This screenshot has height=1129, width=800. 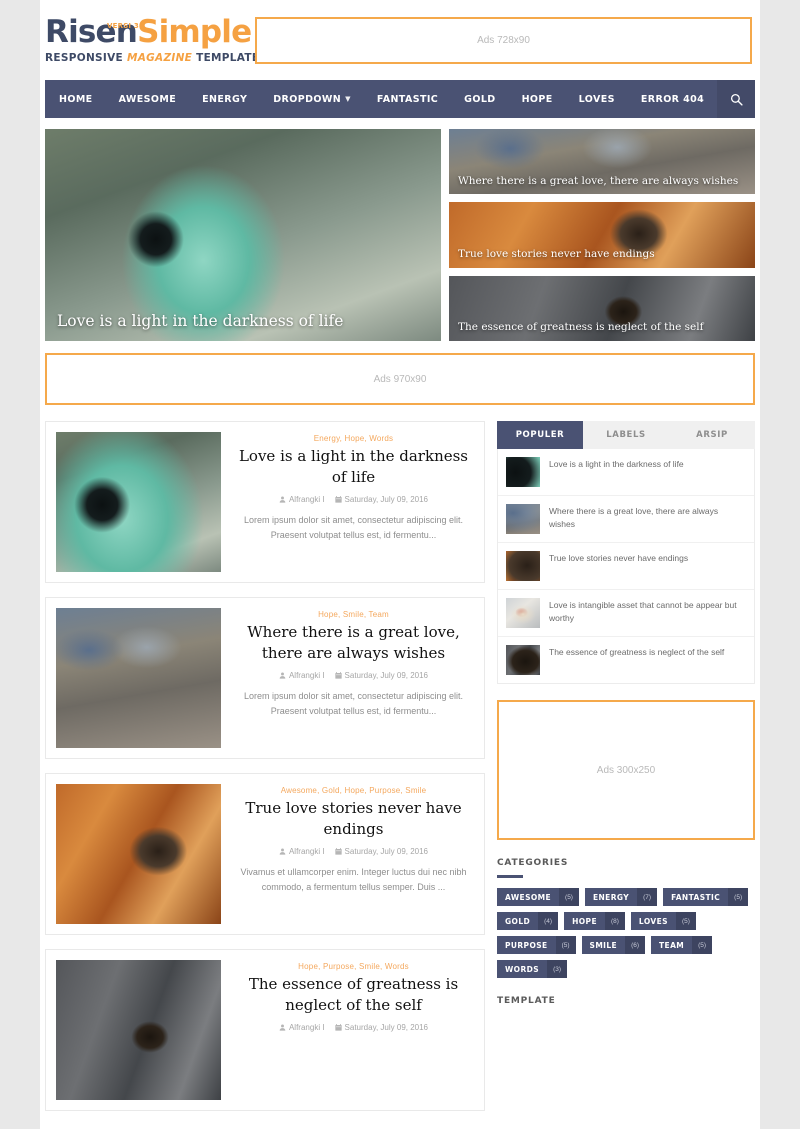 I want to click on chevron-down-icon: ▼, so click(x=348, y=99).